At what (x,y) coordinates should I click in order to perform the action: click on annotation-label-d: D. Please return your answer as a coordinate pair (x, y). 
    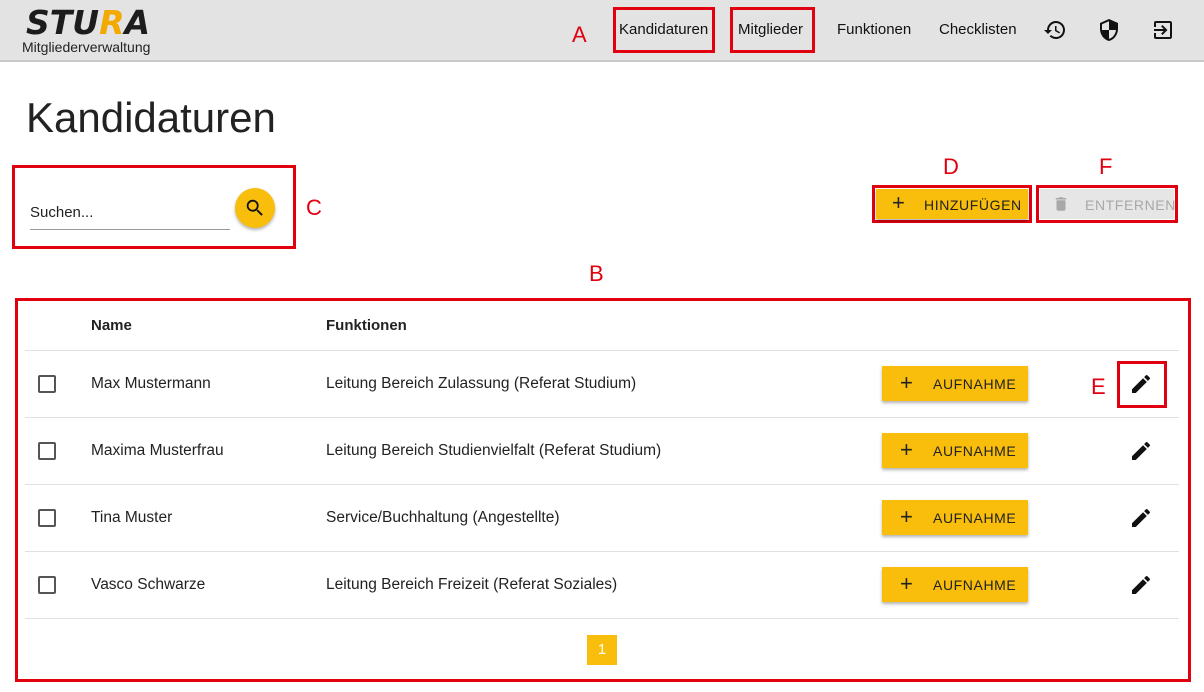
    Looking at the image, I should click on (951, 166).